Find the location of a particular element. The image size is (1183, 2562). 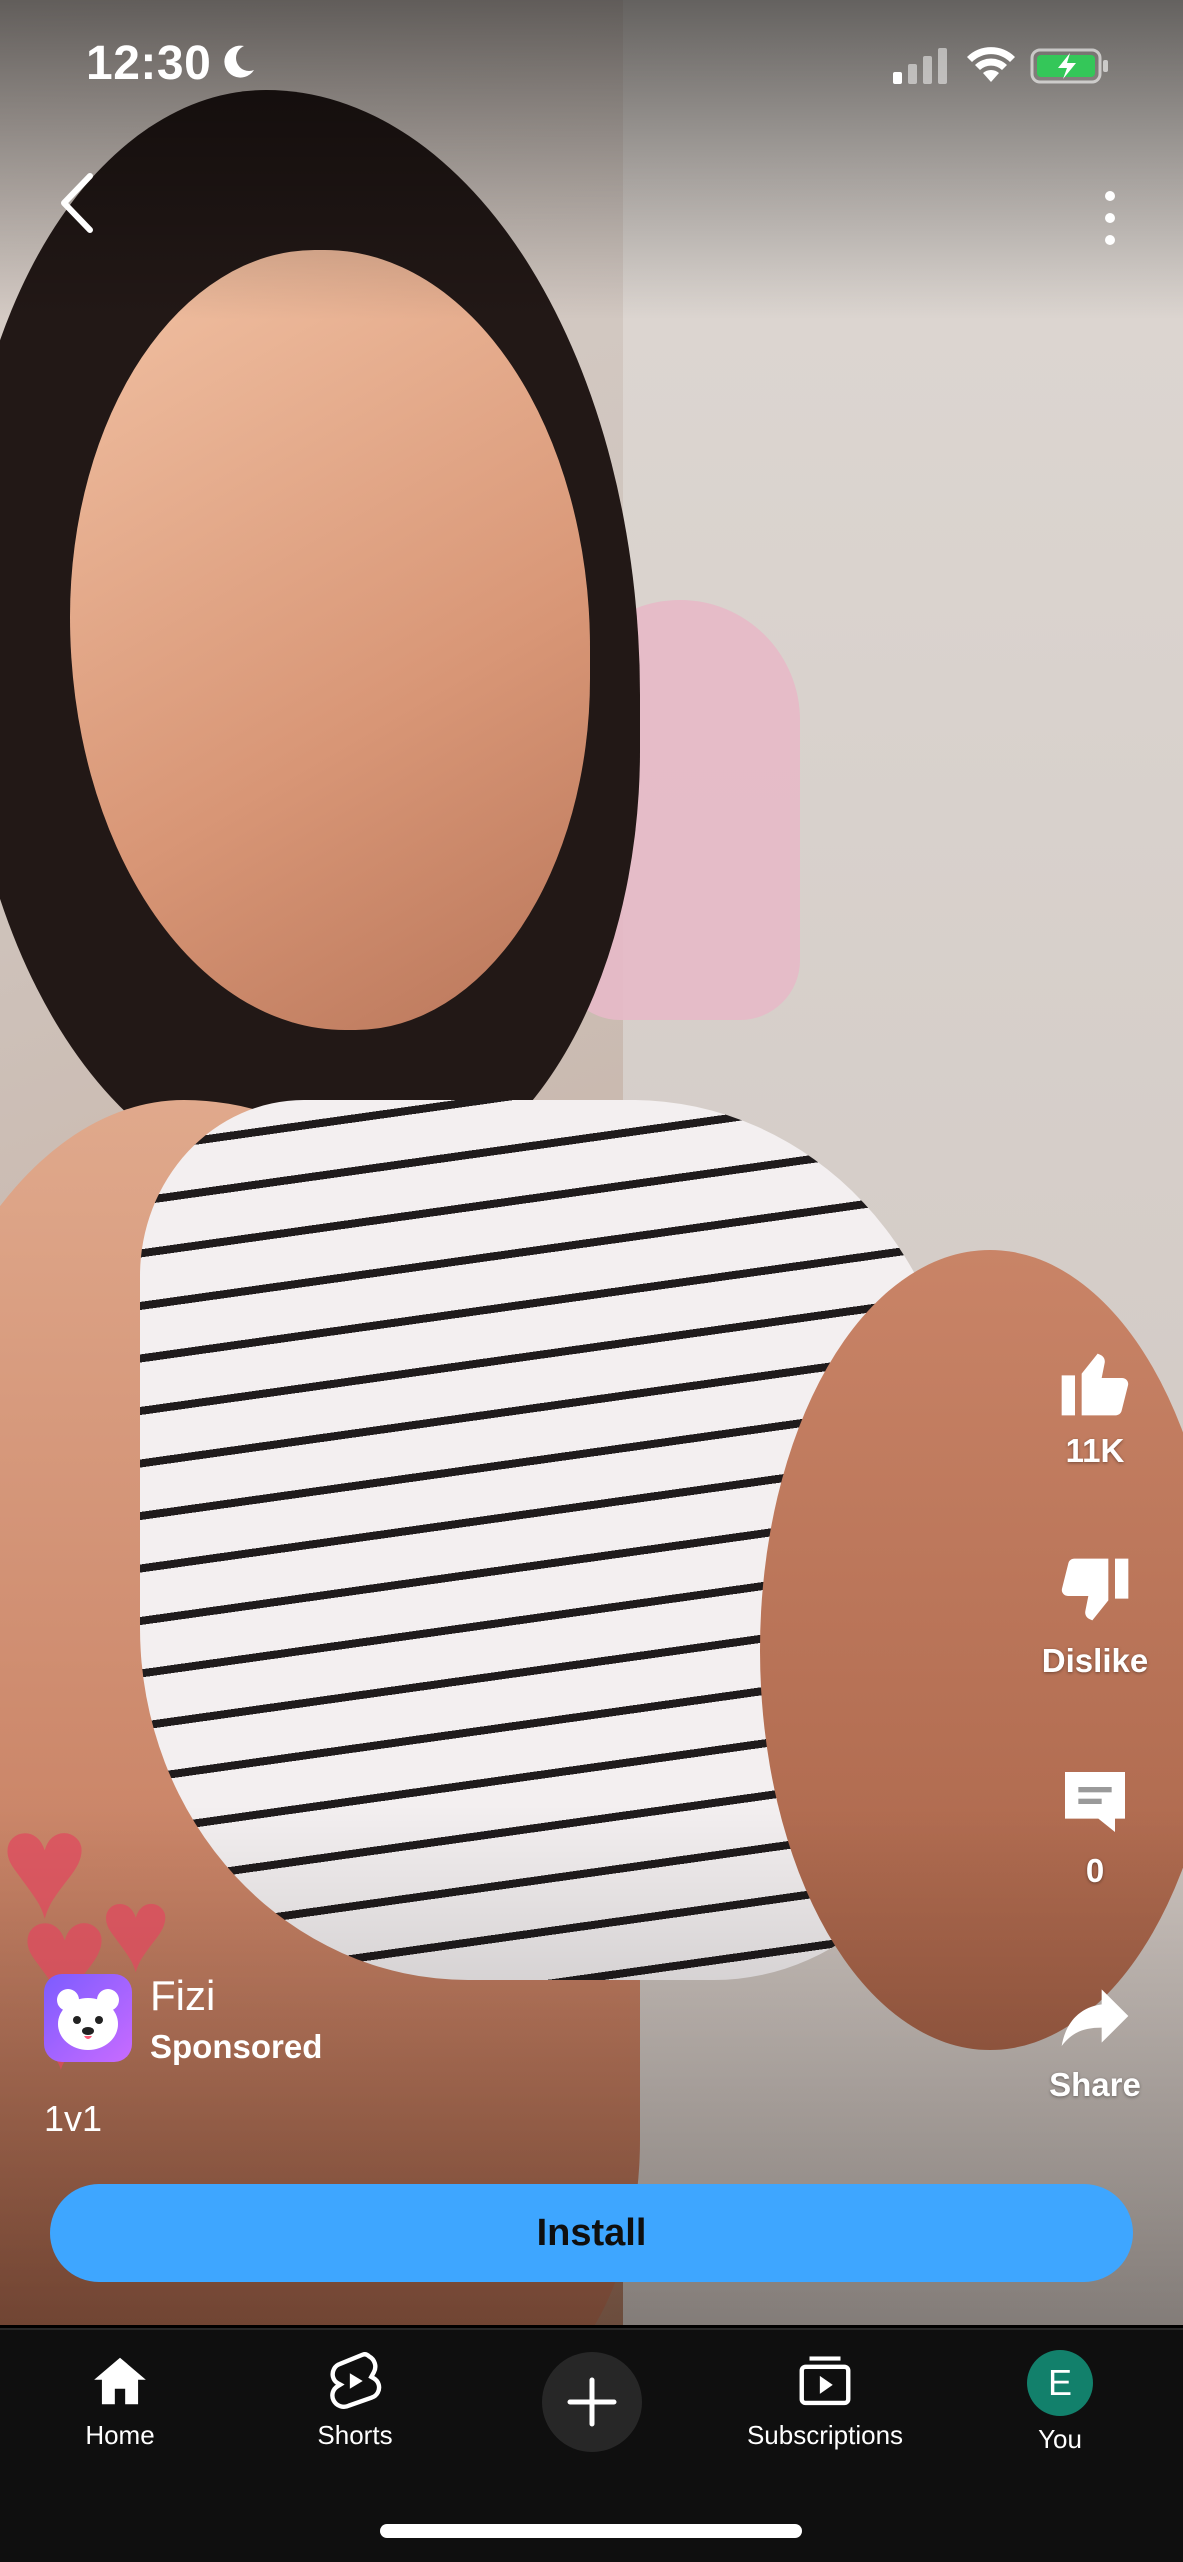

create-button is located at coordinates (592, 2402).